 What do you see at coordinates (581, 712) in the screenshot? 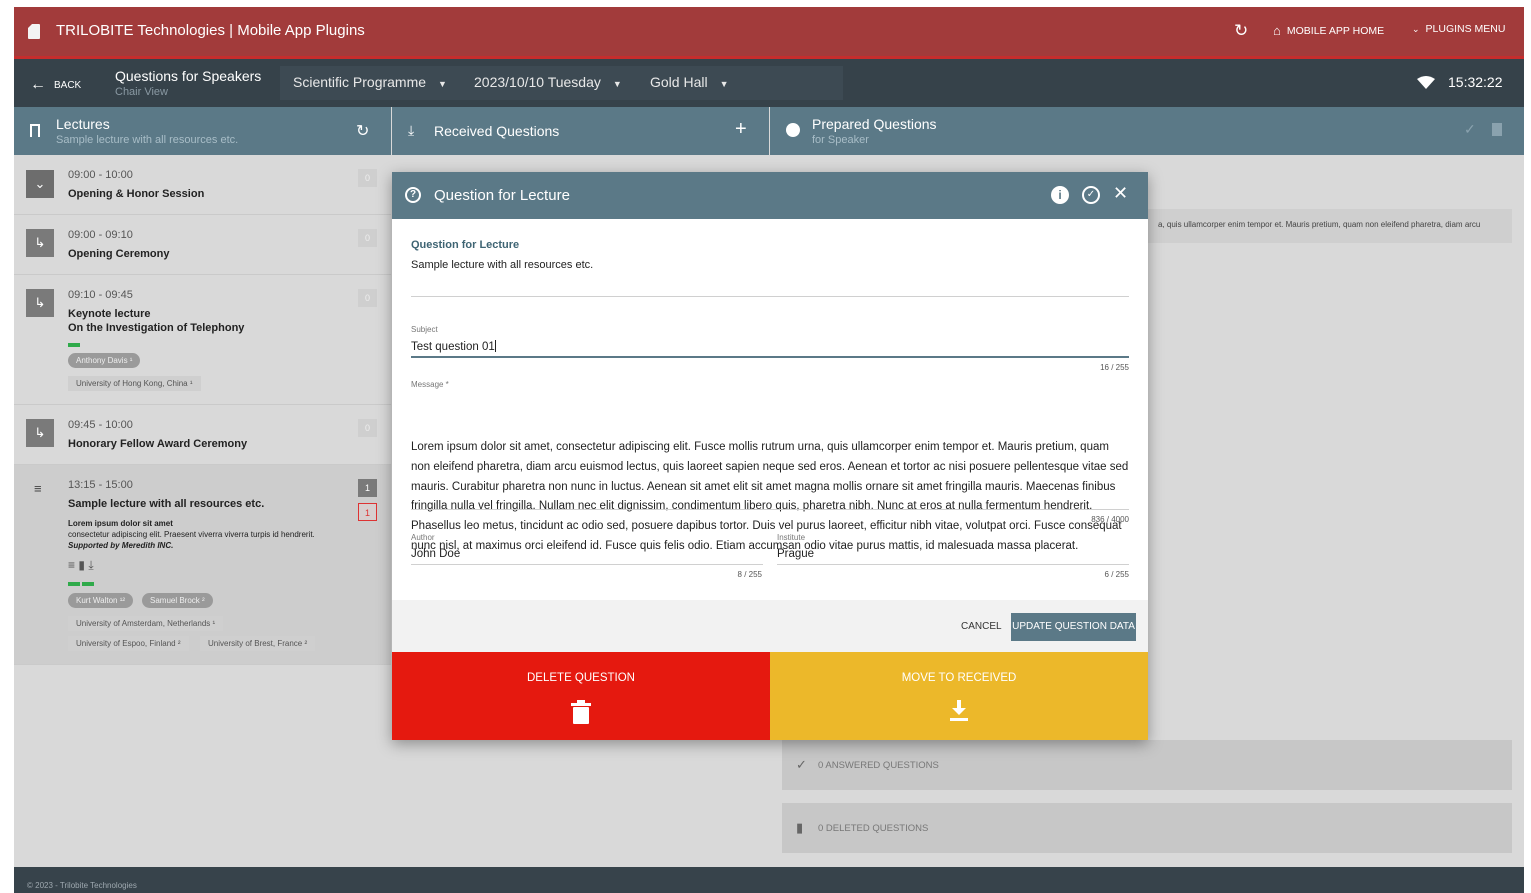
I see `trash-icon` at bounding box center [581, 712].